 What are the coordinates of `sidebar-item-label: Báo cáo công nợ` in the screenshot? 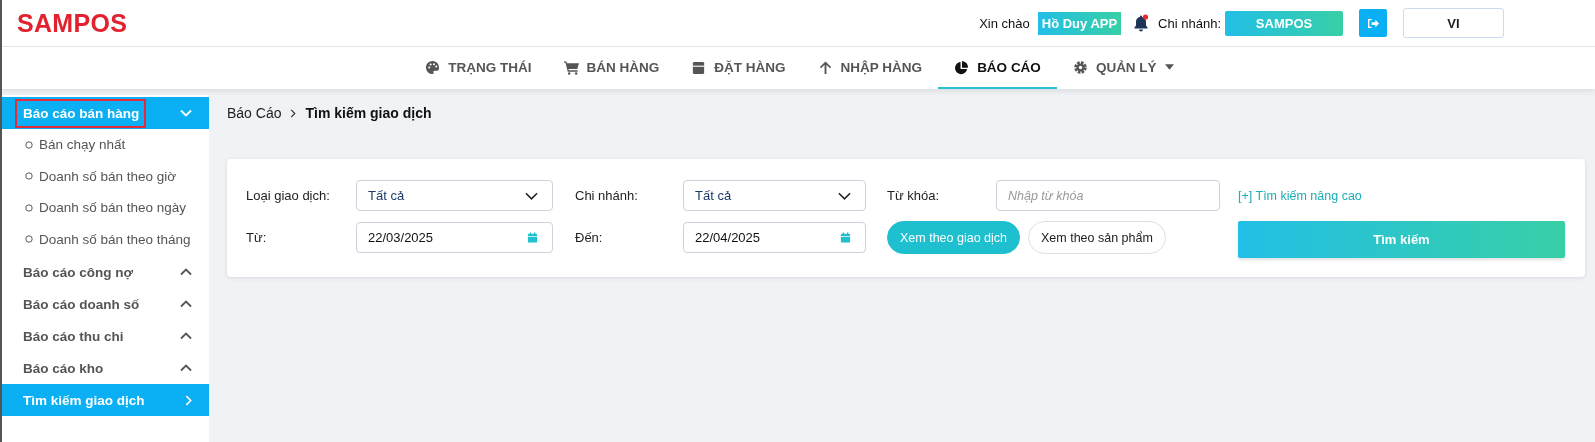 It's located at (78, 272).